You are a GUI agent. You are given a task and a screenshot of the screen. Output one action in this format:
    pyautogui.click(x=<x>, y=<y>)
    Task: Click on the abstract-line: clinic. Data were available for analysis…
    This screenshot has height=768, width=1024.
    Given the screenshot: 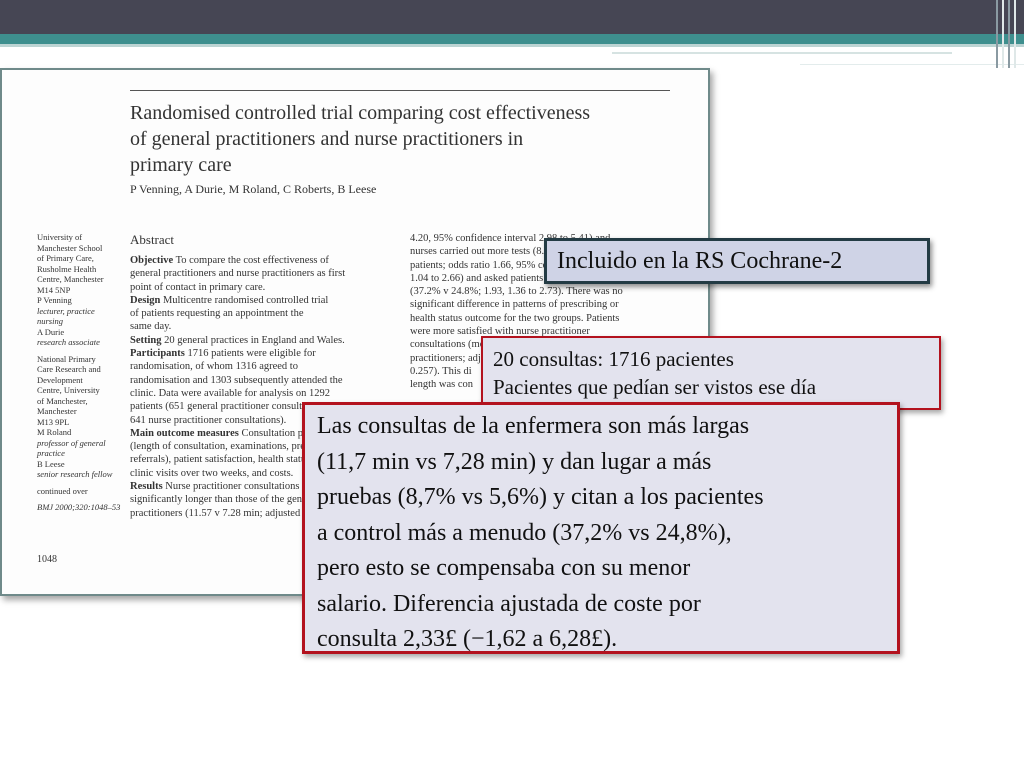 What is the action you would take?
    pyautogui.click(x=230, y=393)
    